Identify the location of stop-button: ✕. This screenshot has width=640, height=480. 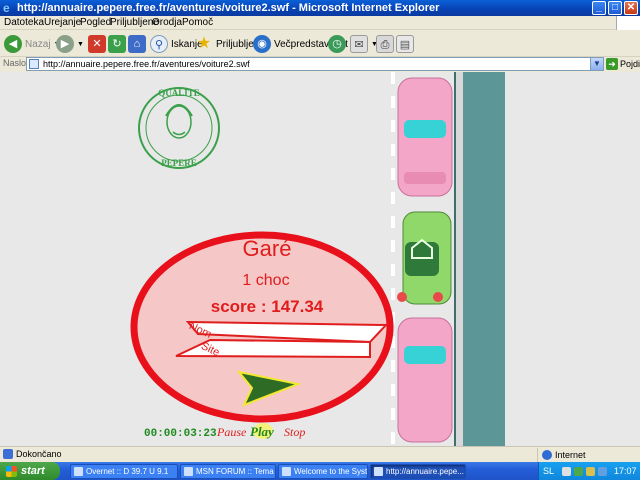
(98, 44).